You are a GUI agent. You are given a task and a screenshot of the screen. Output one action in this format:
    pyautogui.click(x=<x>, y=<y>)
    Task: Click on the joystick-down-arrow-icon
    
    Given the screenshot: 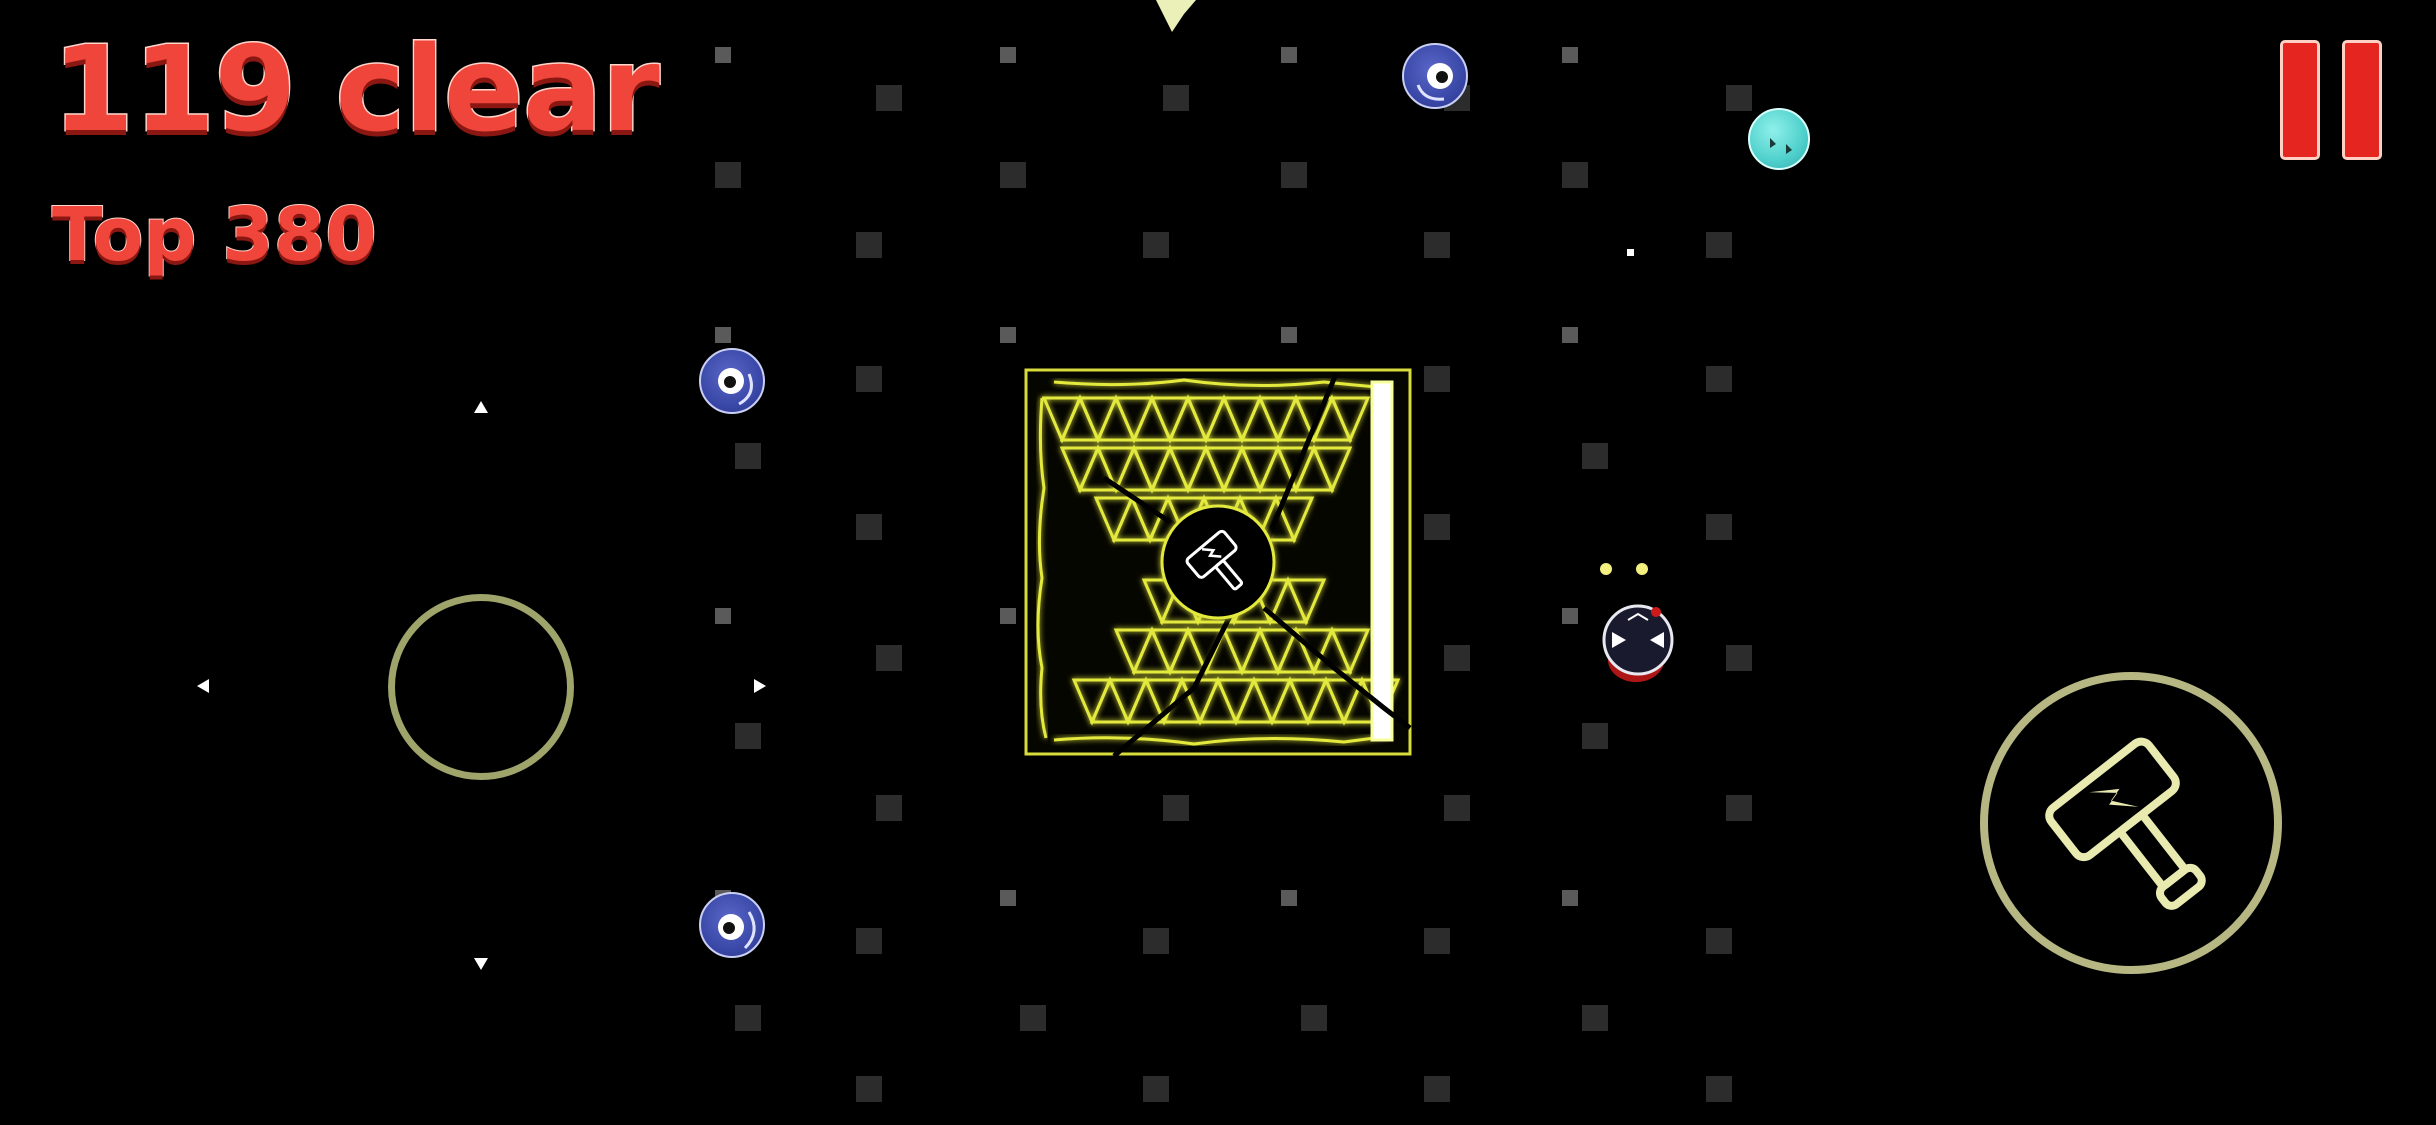 What is the action you would take?
    pyautogui.click(x=481, y=964)
    